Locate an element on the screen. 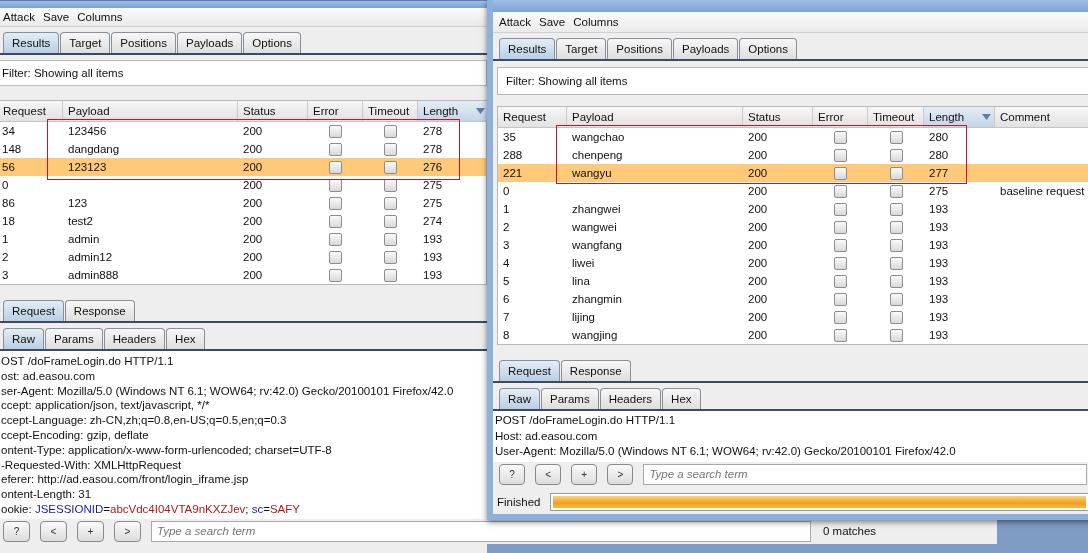  table-cell-text: liwei is located at coordinates (583, 263).